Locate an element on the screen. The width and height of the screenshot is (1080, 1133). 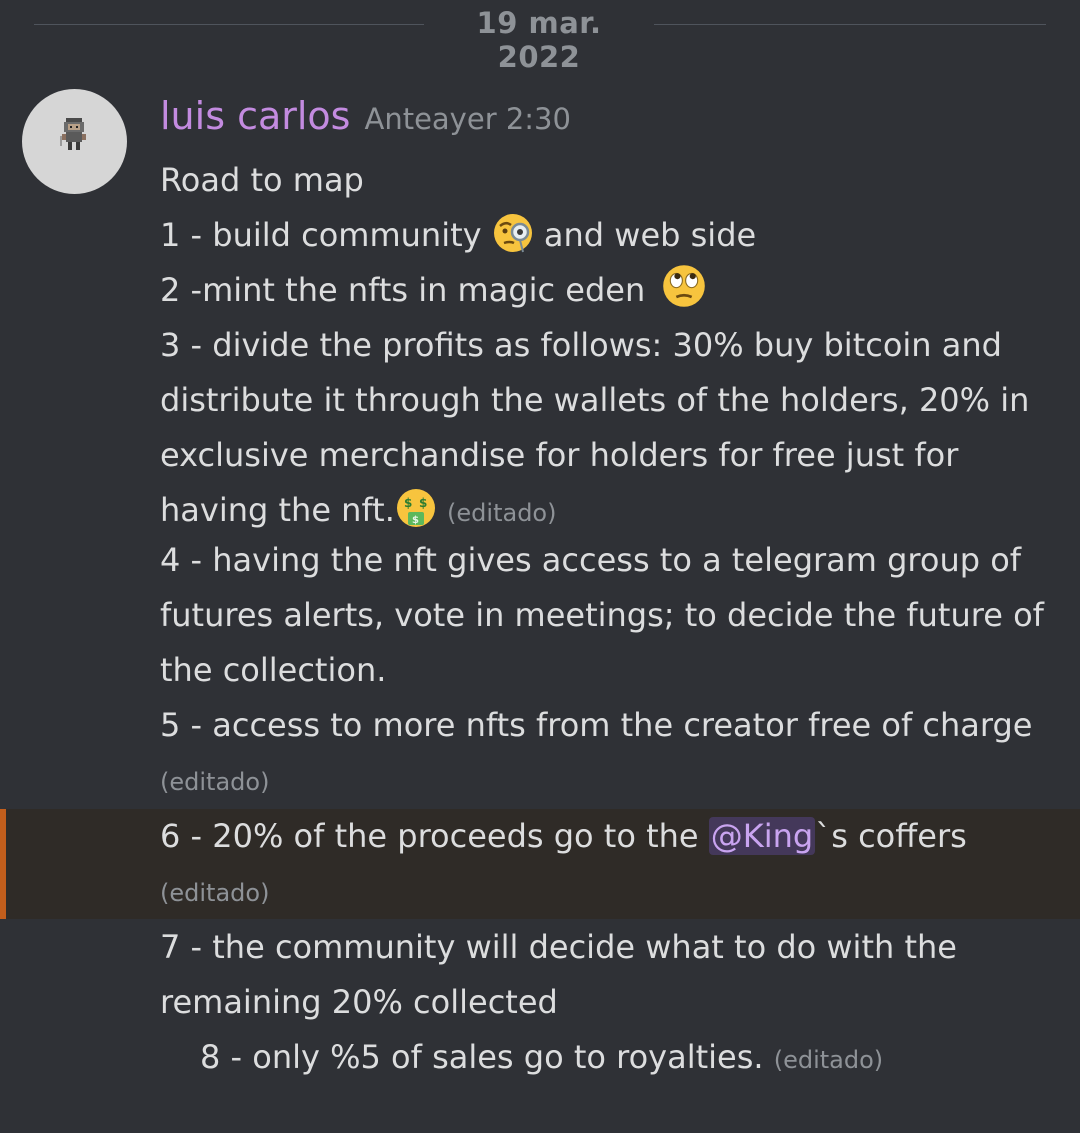
message-line: Road to map is located at coordinates (262, 180).